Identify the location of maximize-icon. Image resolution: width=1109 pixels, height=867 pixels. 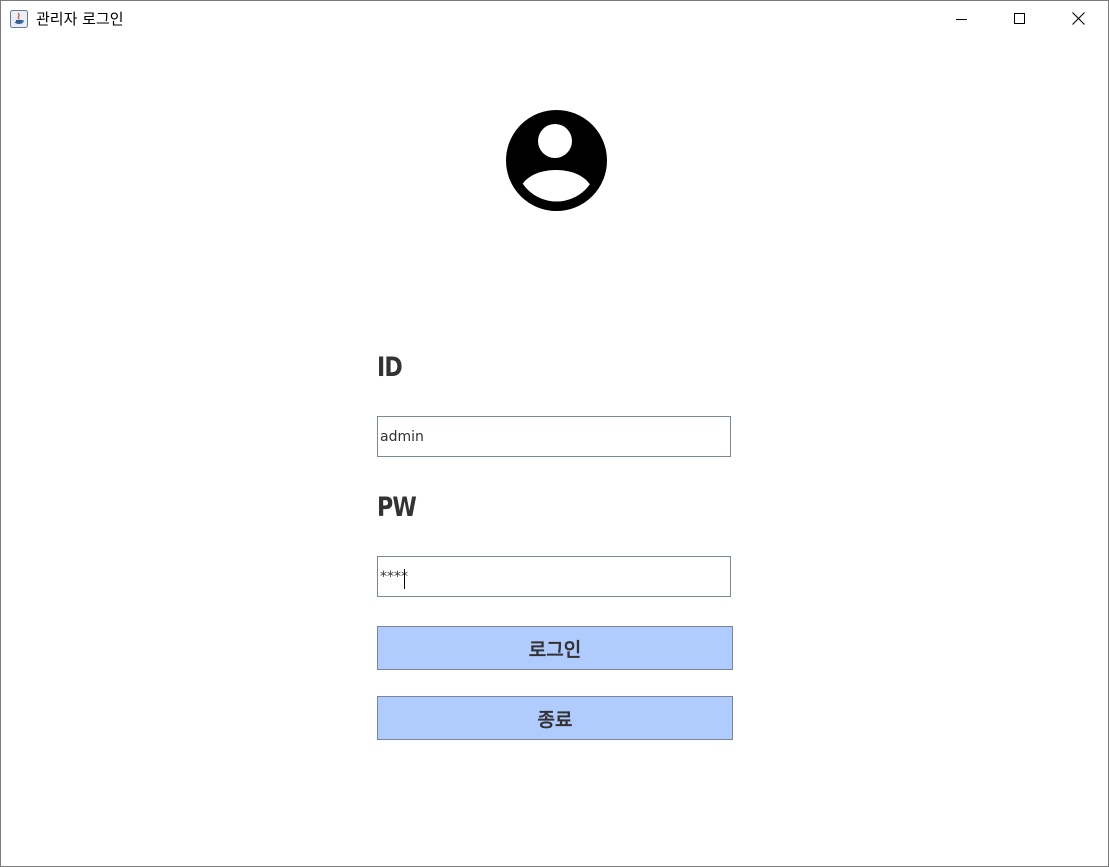
(1020, 19).